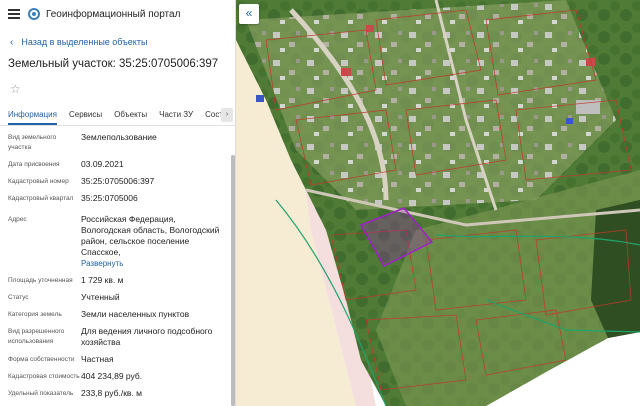  I want to click on page-title: Земельный участок: 35:25:0705006:397, so click(113, 64).